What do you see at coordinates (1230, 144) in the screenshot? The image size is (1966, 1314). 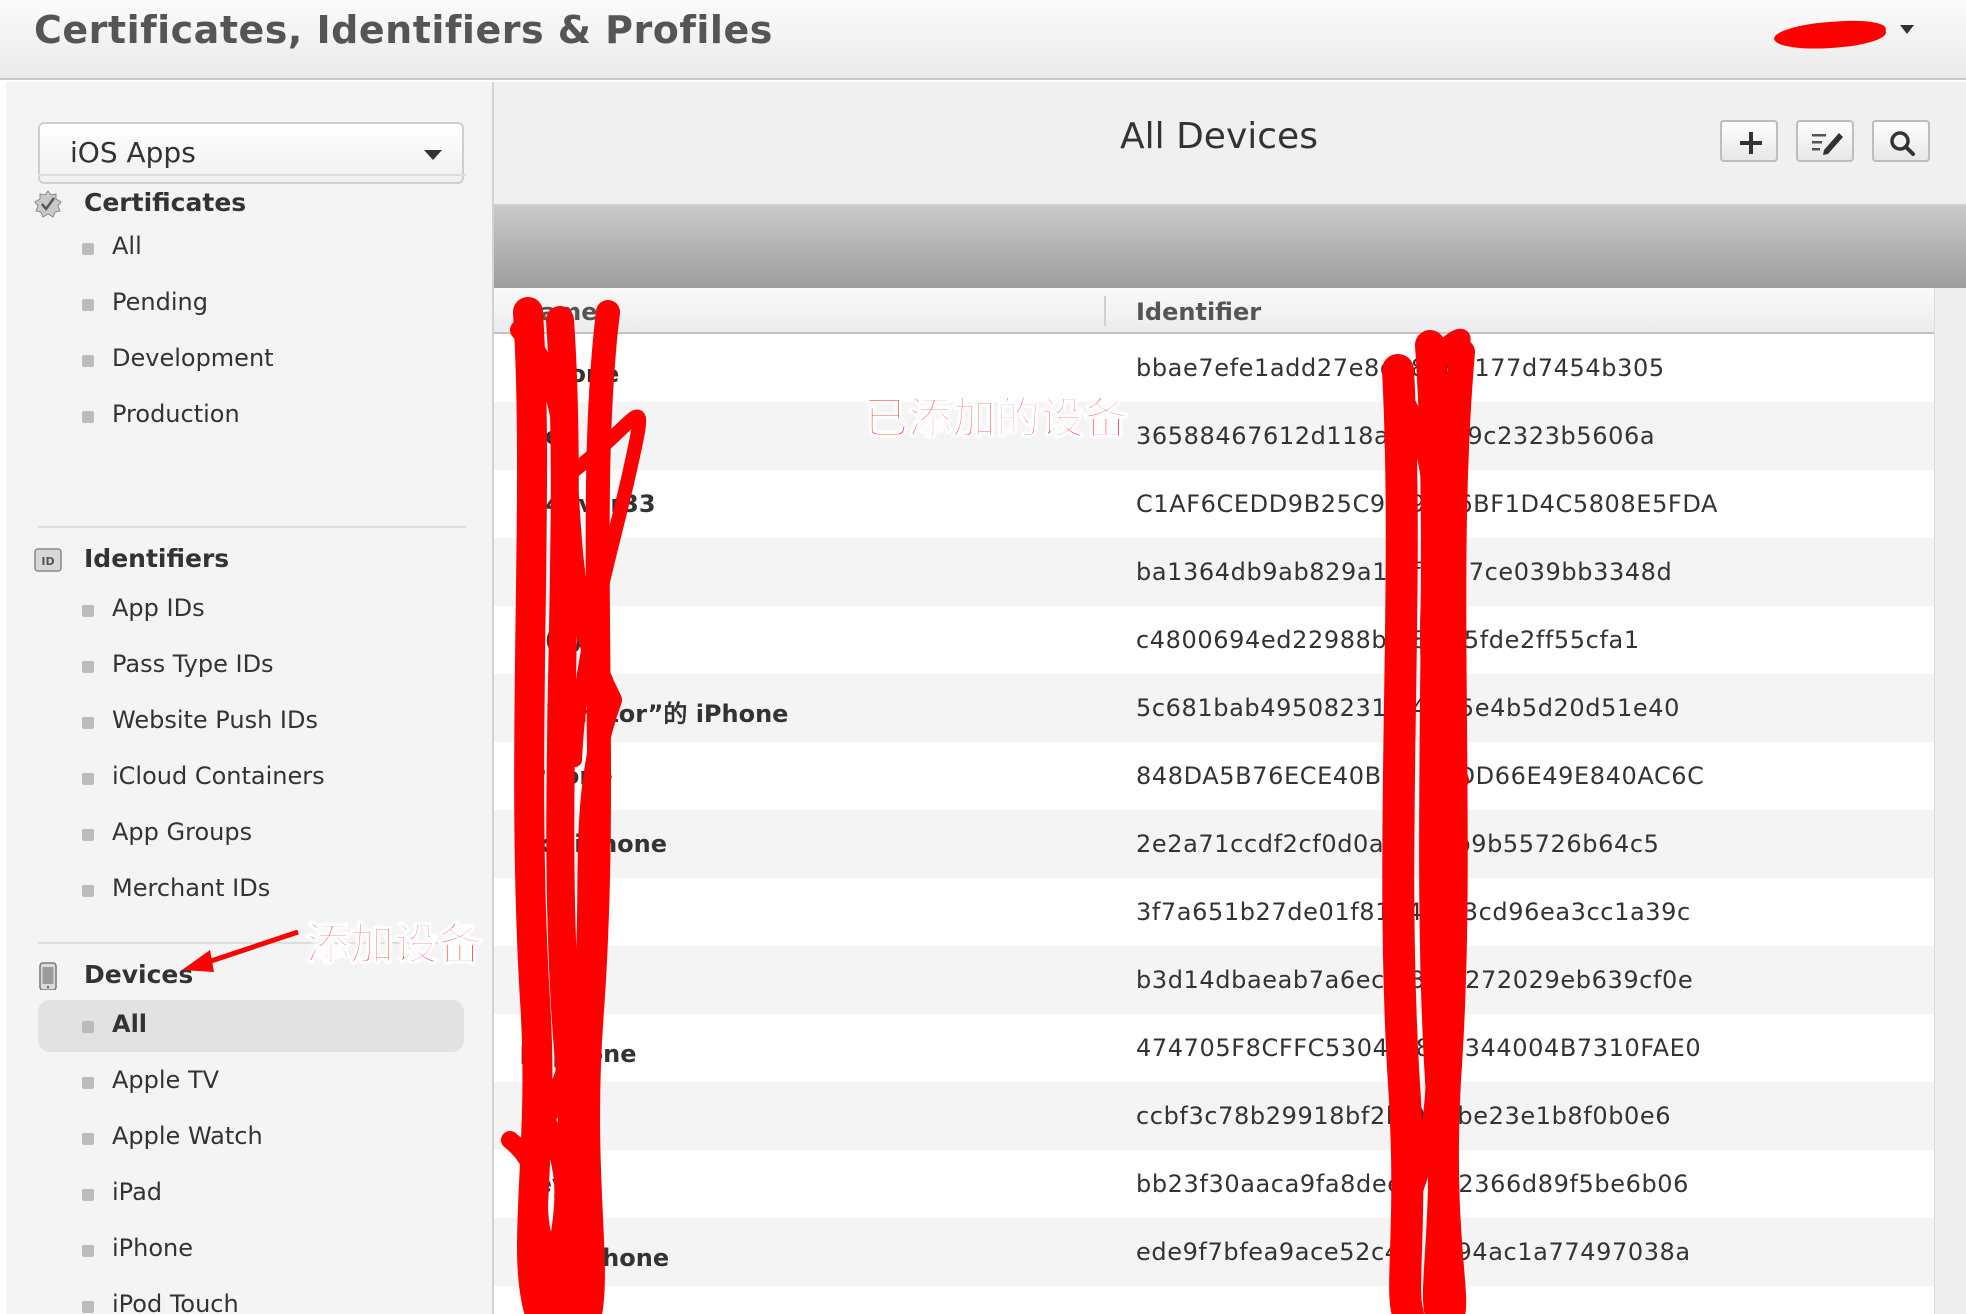 I see `main-header: All Devices` at bounding box center [1230, 144].